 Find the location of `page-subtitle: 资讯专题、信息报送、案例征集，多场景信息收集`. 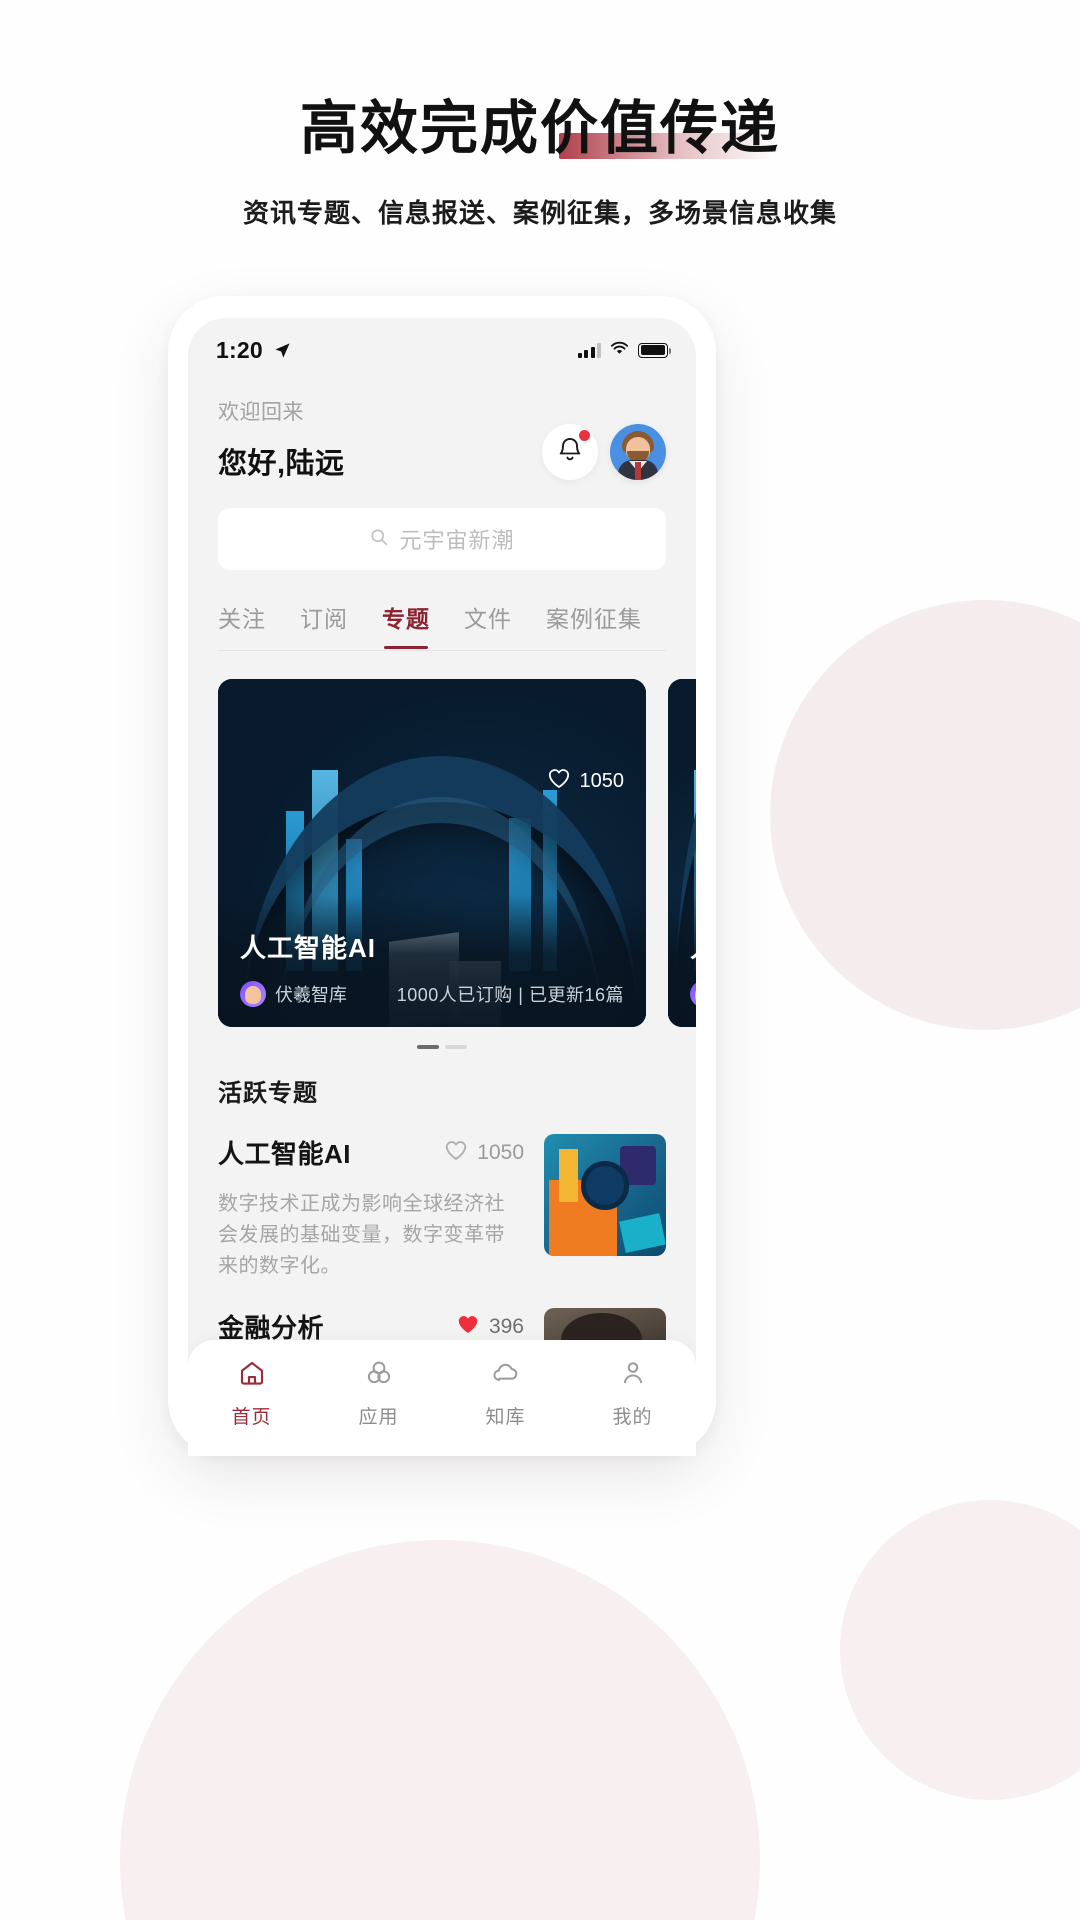

page-subtitle: 资讯专题、信息报送、案例征集，多场景信息收集 is located at coordinates (539, 212).